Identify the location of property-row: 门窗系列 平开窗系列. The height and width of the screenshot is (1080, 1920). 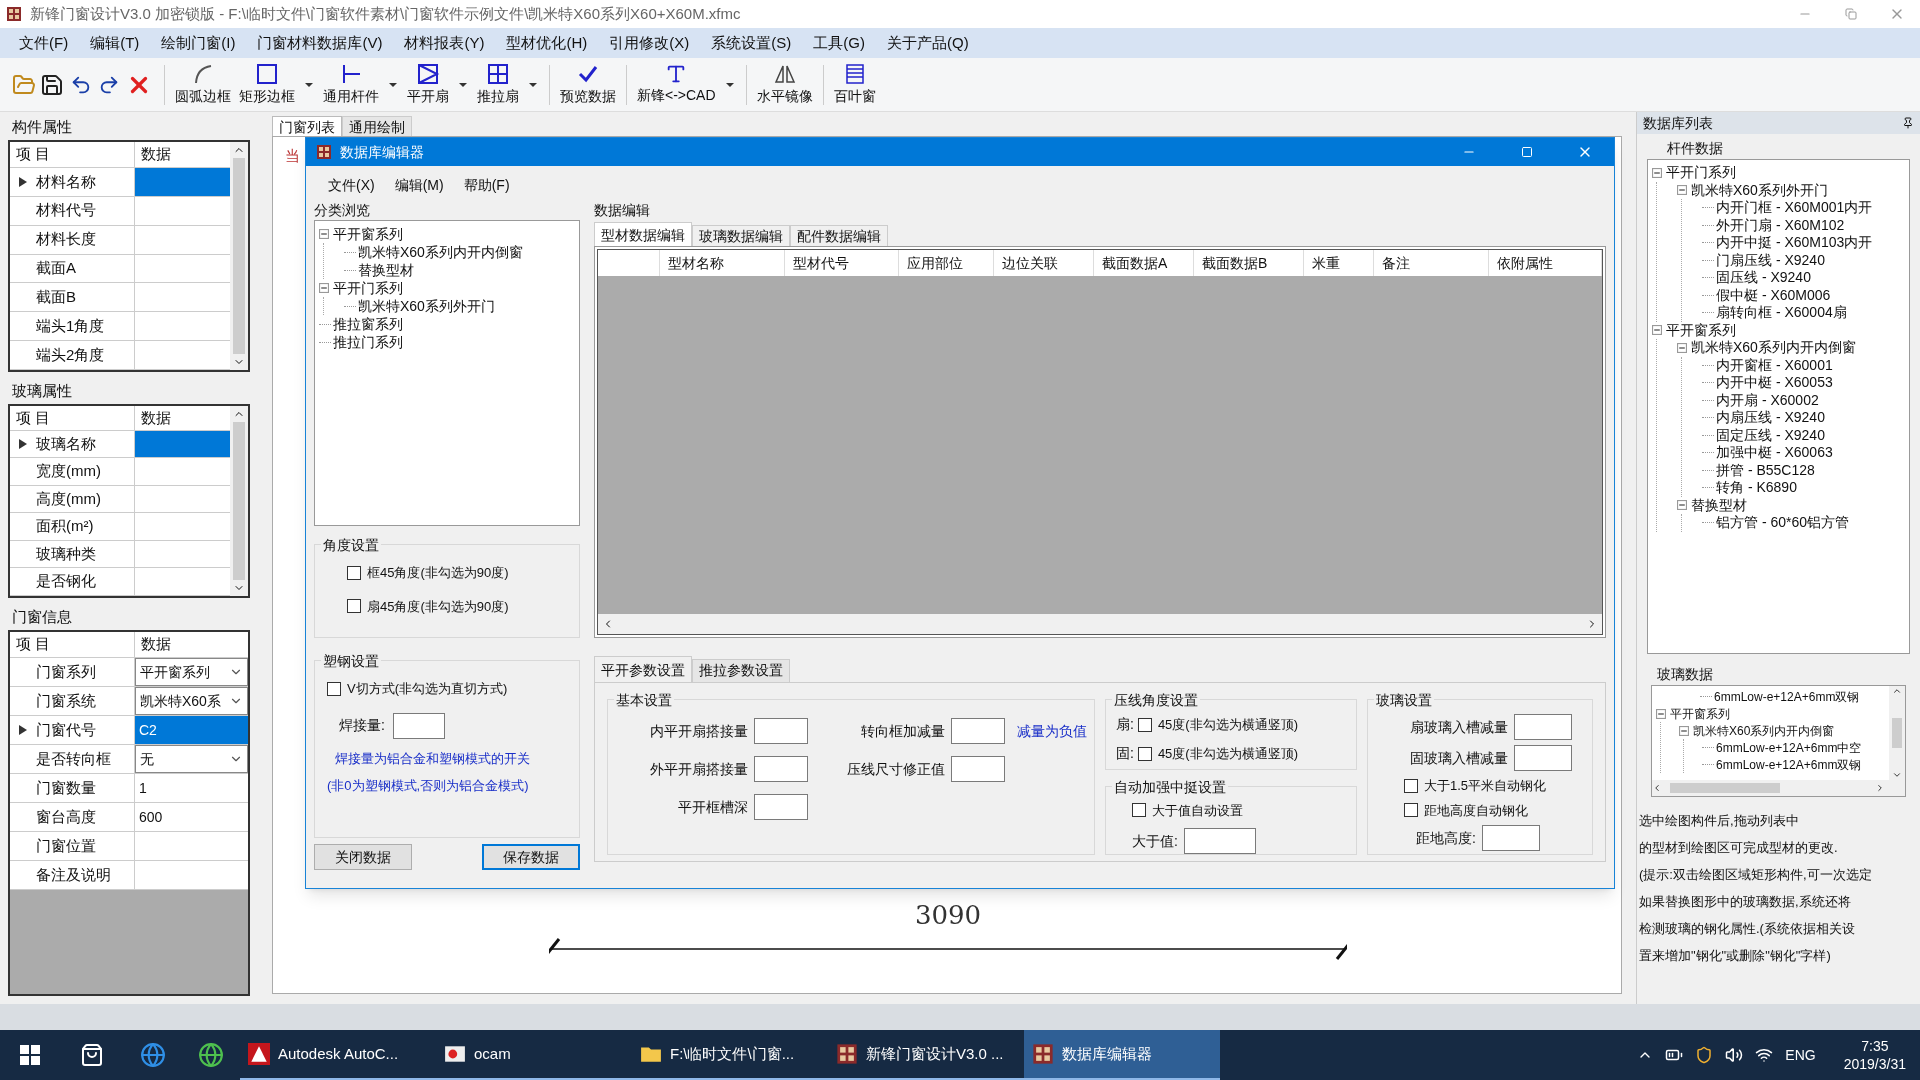
(129, 672).